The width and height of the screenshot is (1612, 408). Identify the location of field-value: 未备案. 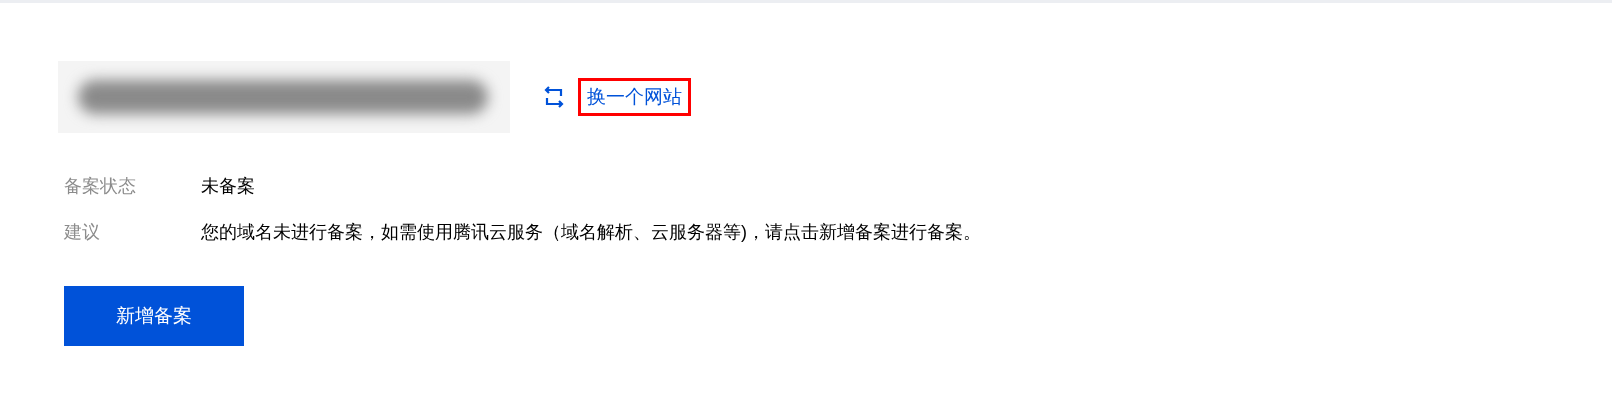
(228, 186).